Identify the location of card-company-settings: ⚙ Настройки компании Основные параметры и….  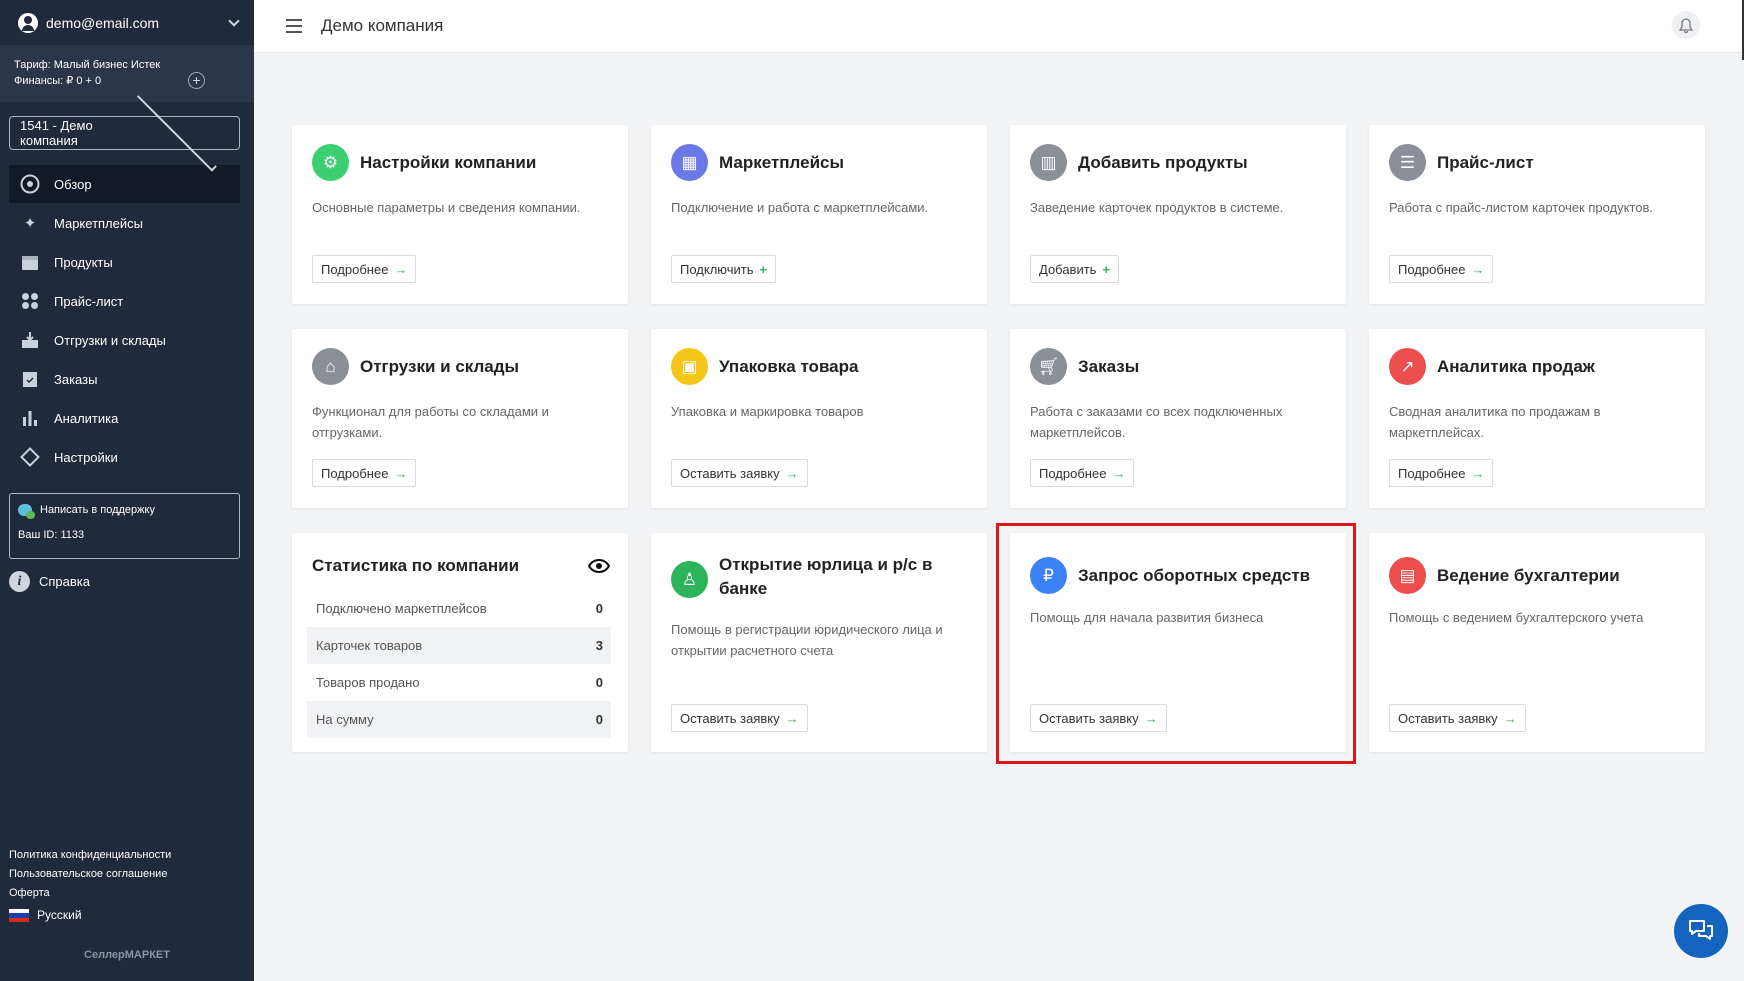
(460, 214).